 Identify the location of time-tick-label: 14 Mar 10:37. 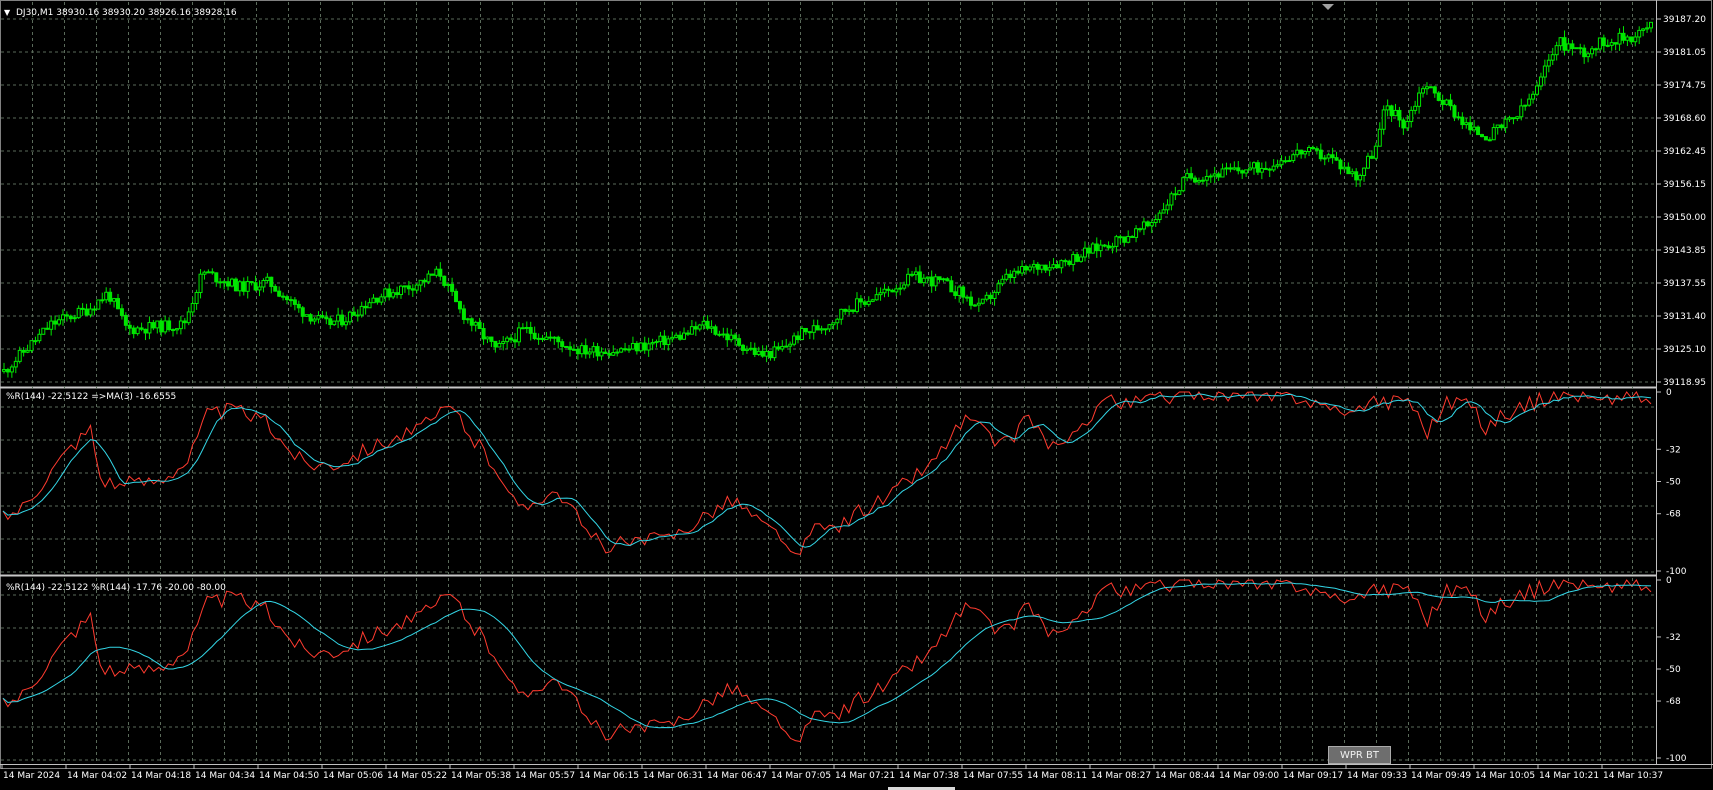
(1633, 776).